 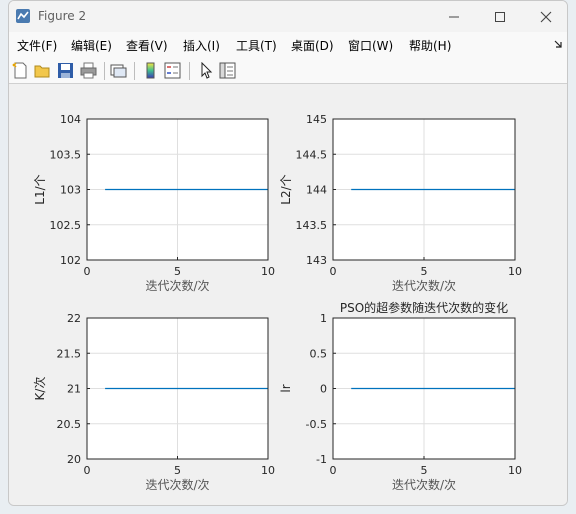 I want to click on y-axis-label: L1/个, so click(x=40, y=189).